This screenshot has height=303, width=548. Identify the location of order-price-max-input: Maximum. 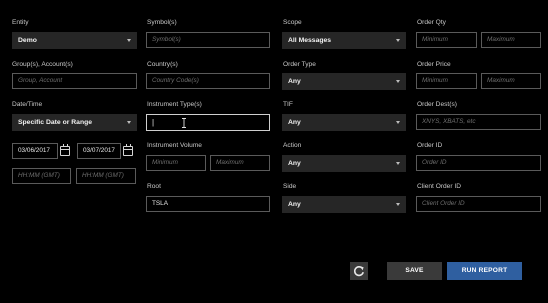
(511, 81).